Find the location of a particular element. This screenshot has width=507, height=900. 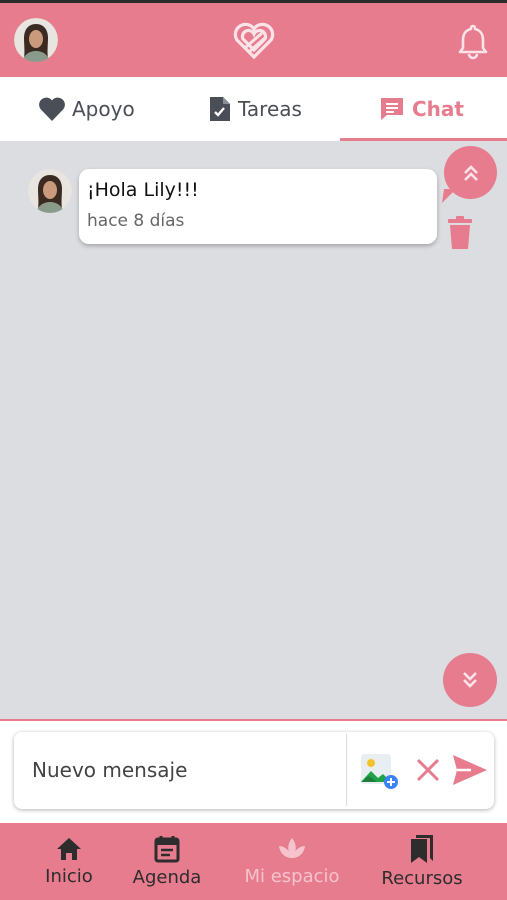

nav-label: Inicio is located at coordinates (69, 876).